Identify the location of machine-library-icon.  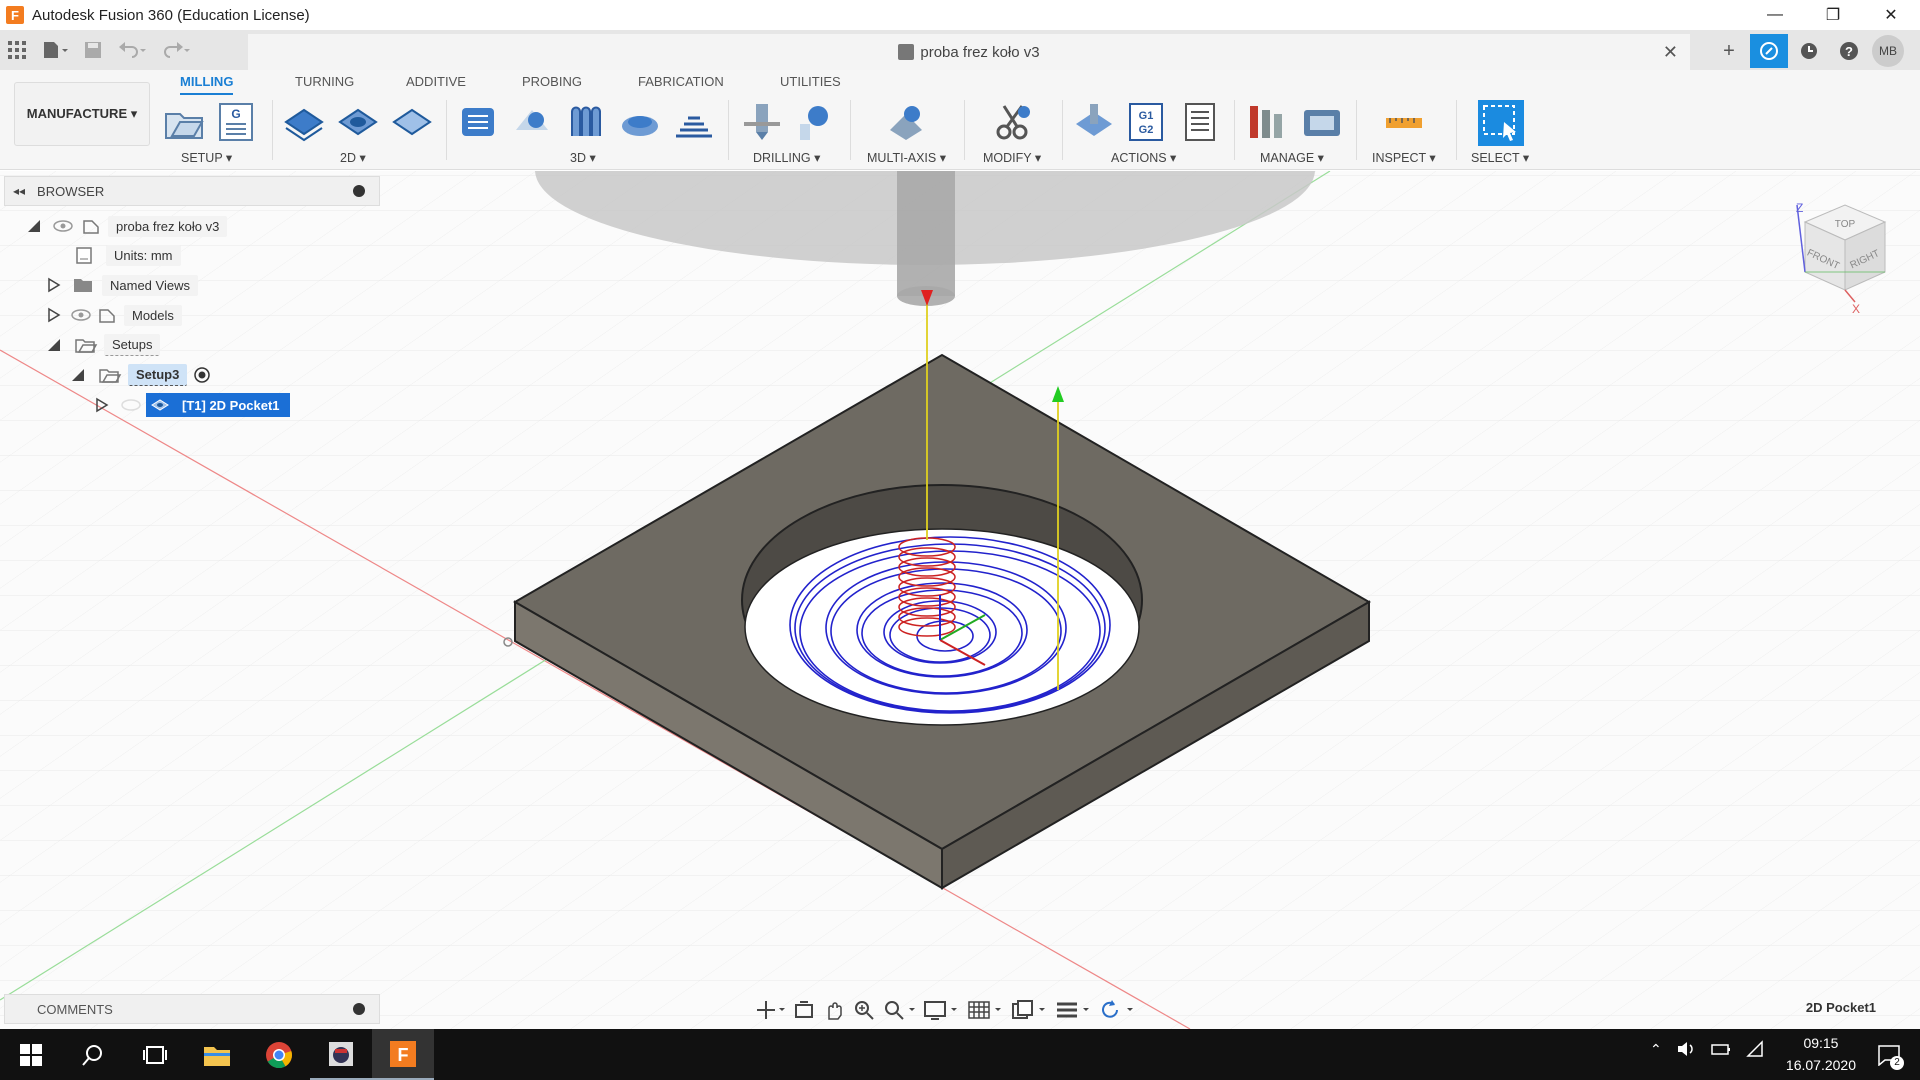
(1322, 122).